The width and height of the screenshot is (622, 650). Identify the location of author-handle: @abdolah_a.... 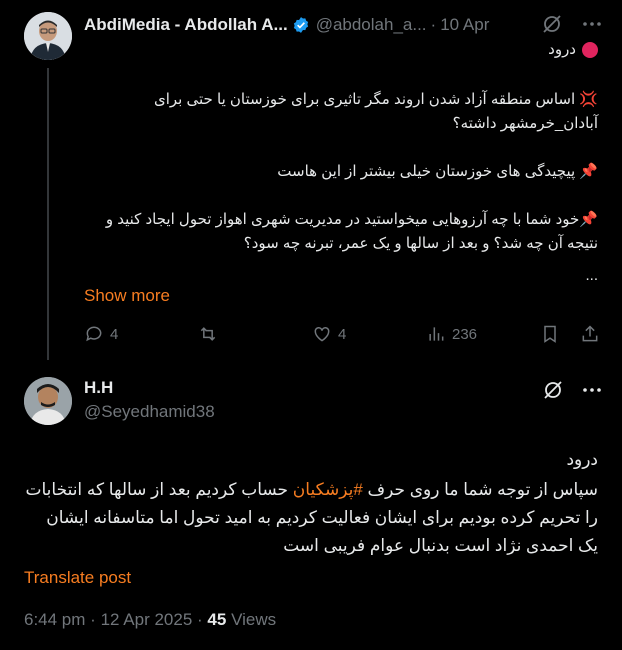
(371, 25).